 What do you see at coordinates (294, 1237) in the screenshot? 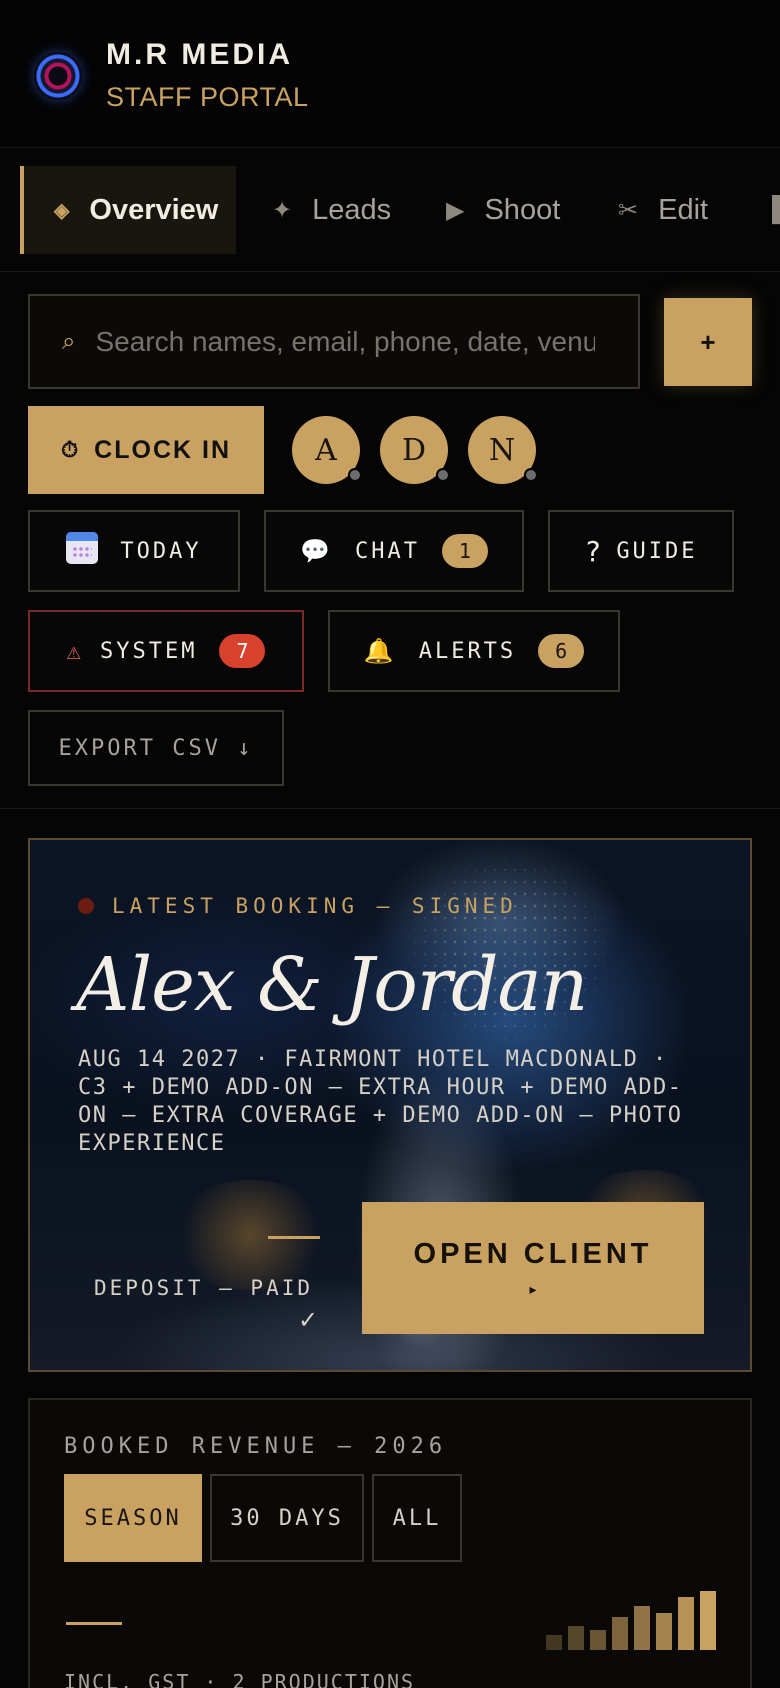
I see `deposit-divider` at bounding box center [294, 1237].